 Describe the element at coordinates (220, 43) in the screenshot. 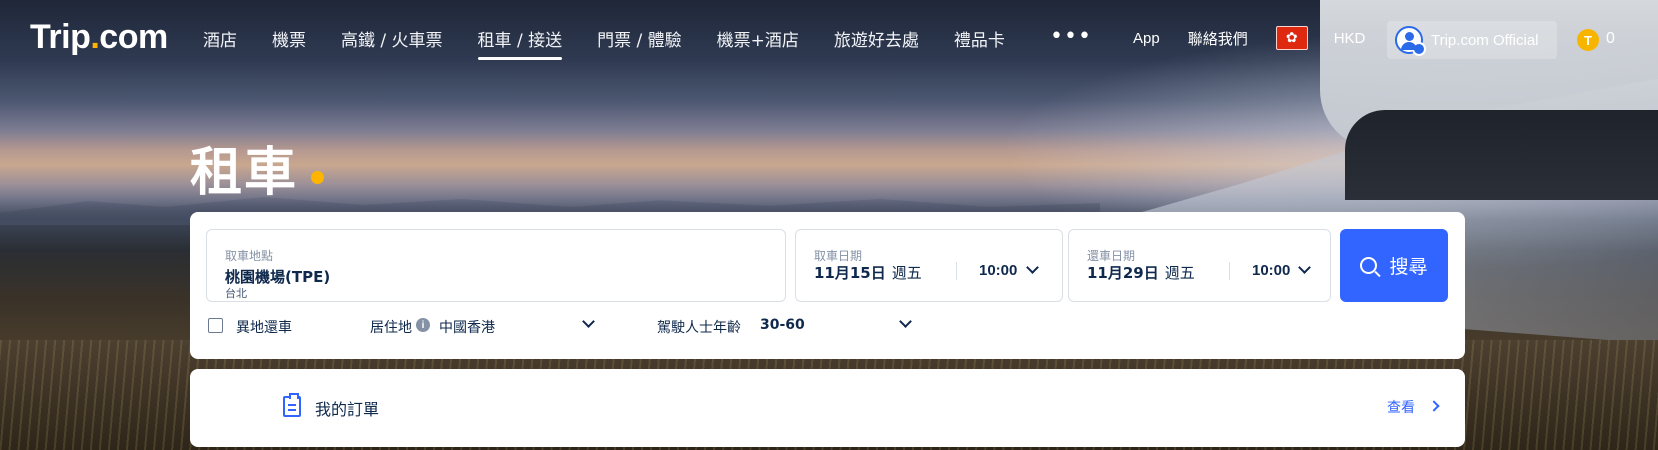

I see `nav-hotels: 酒店` at that location.